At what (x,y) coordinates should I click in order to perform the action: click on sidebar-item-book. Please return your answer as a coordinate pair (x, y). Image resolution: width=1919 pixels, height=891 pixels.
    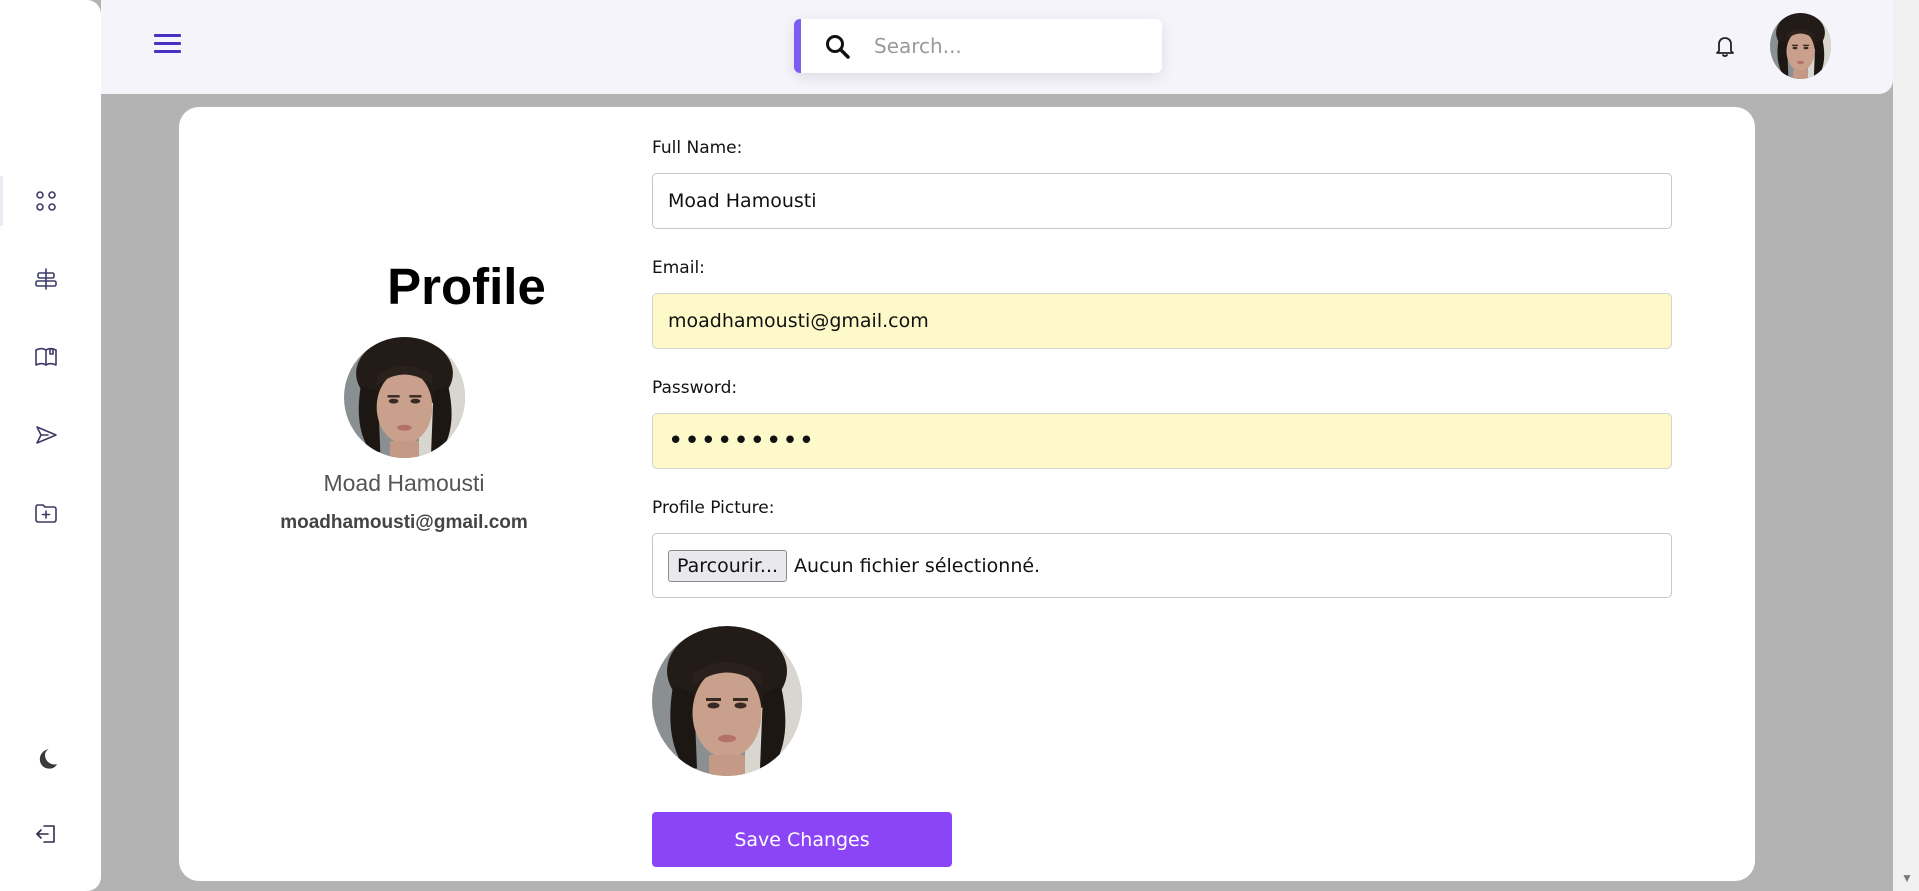
    Looking at the image, I should click on (46, 357).